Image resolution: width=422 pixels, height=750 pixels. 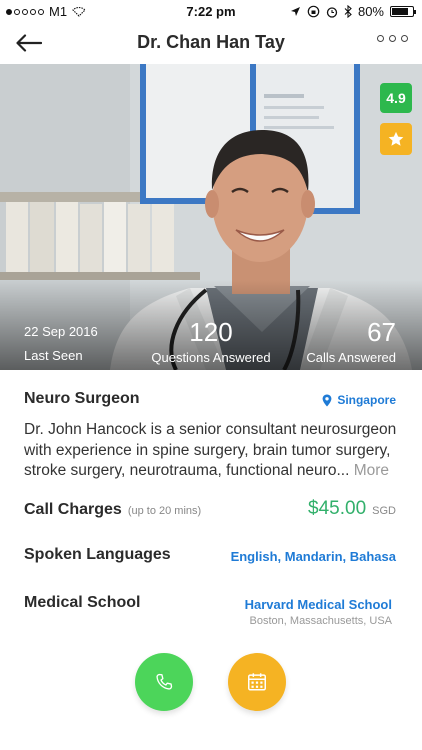 I want to click on calendar-icon, so click(x=257, y=682).